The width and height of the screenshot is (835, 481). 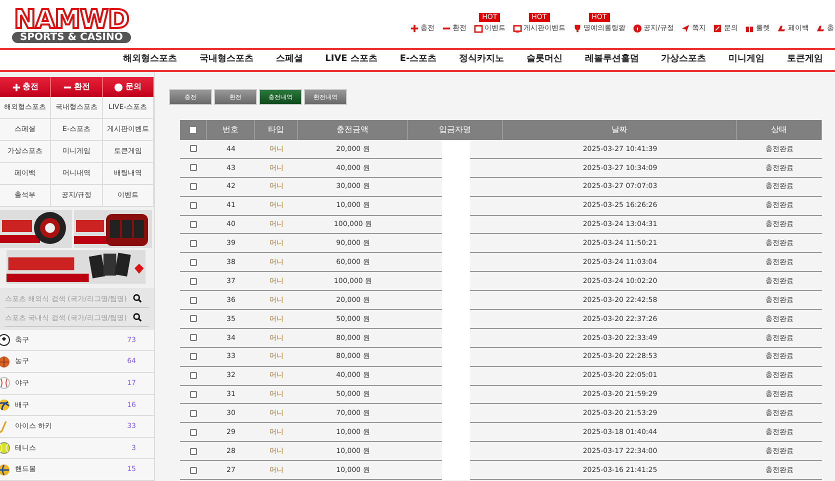 I want to click on board-icon, so click(x=517, y=28).